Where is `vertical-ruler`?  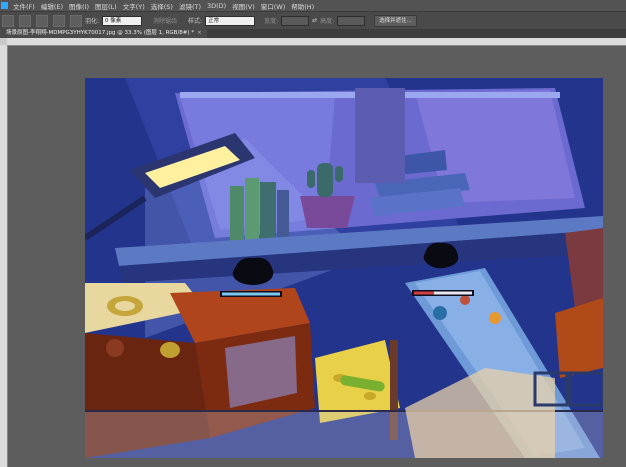 vertical-ruler is located at coordinates (4, 256).